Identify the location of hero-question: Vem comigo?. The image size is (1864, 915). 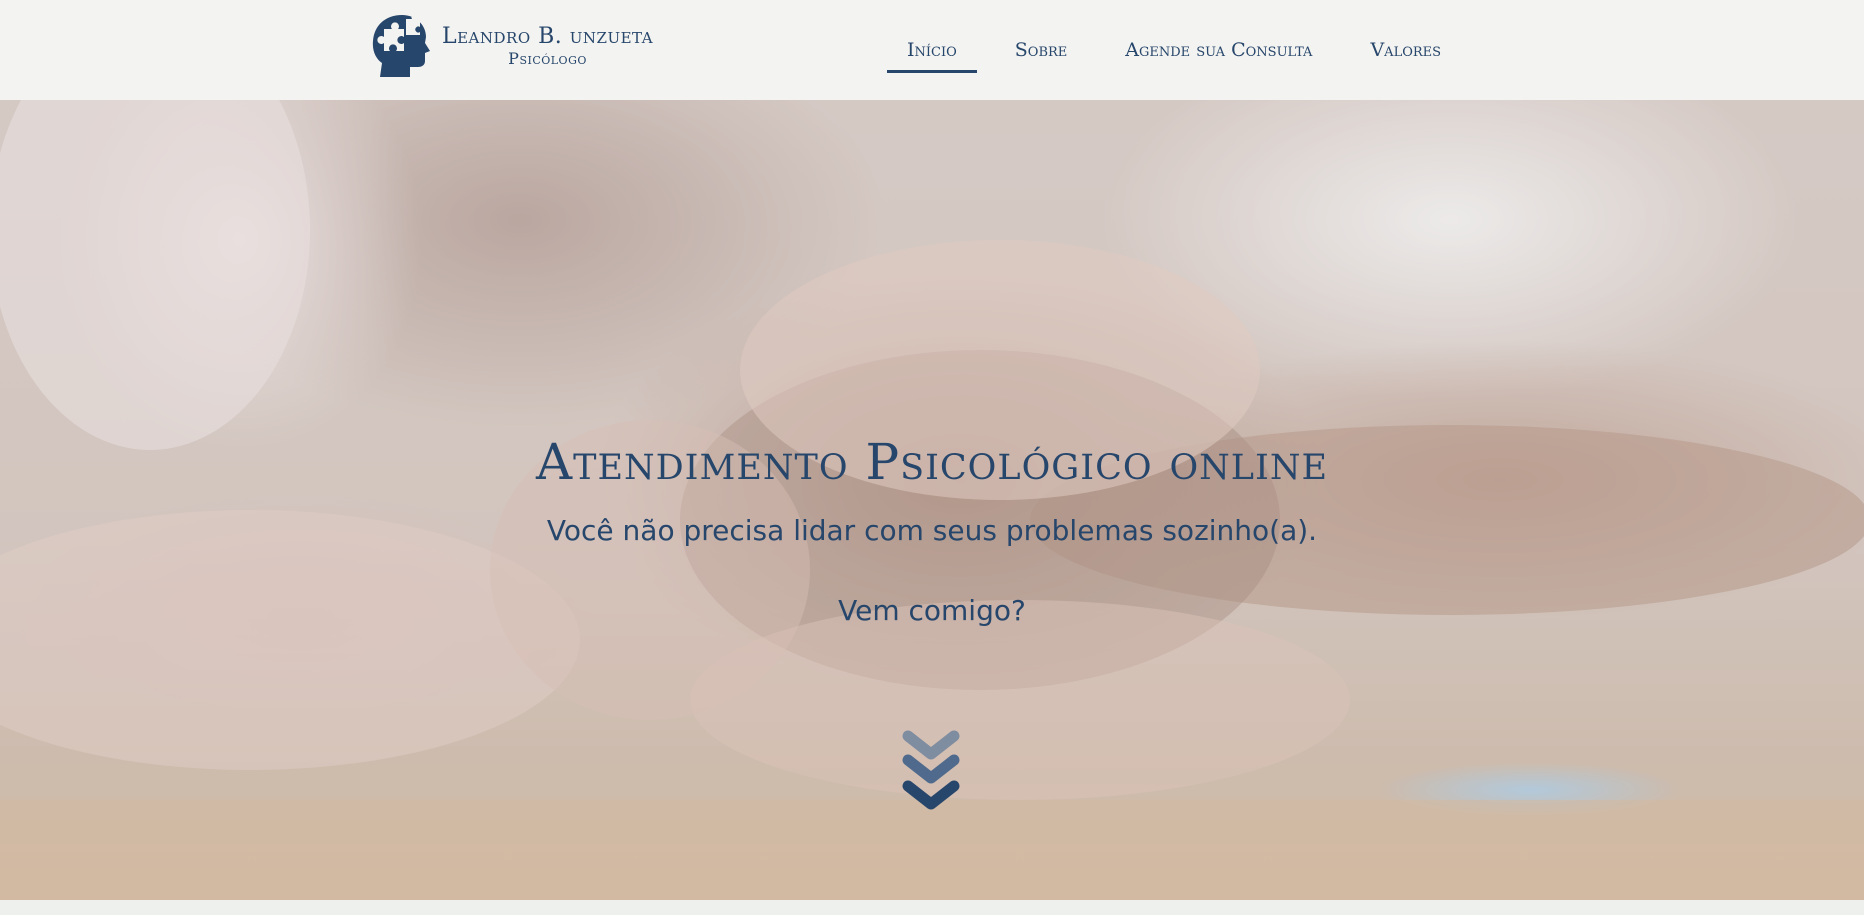
(932, 610).